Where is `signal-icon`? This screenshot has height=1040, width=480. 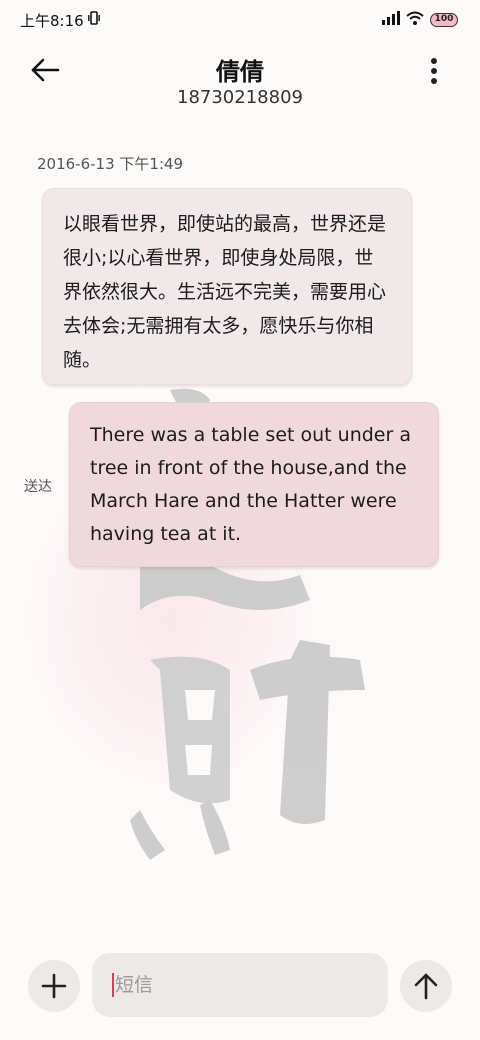
signal-icon is located at coordinates (391, 20).